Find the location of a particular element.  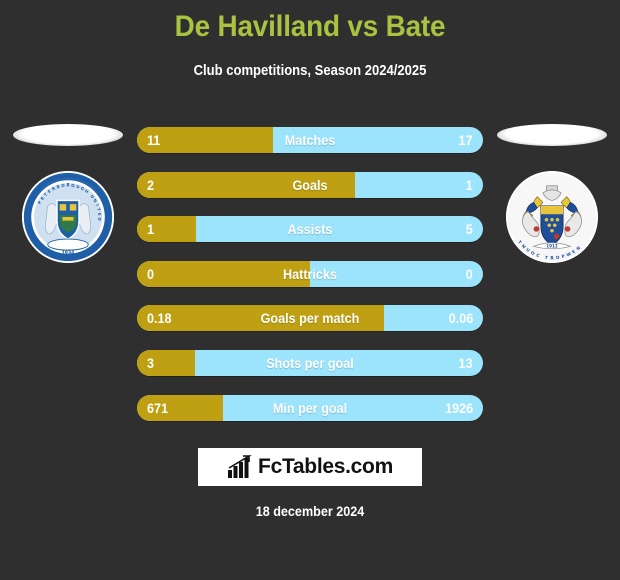

footer-date: 18 december 2024 is located at coordinates (310, 511).